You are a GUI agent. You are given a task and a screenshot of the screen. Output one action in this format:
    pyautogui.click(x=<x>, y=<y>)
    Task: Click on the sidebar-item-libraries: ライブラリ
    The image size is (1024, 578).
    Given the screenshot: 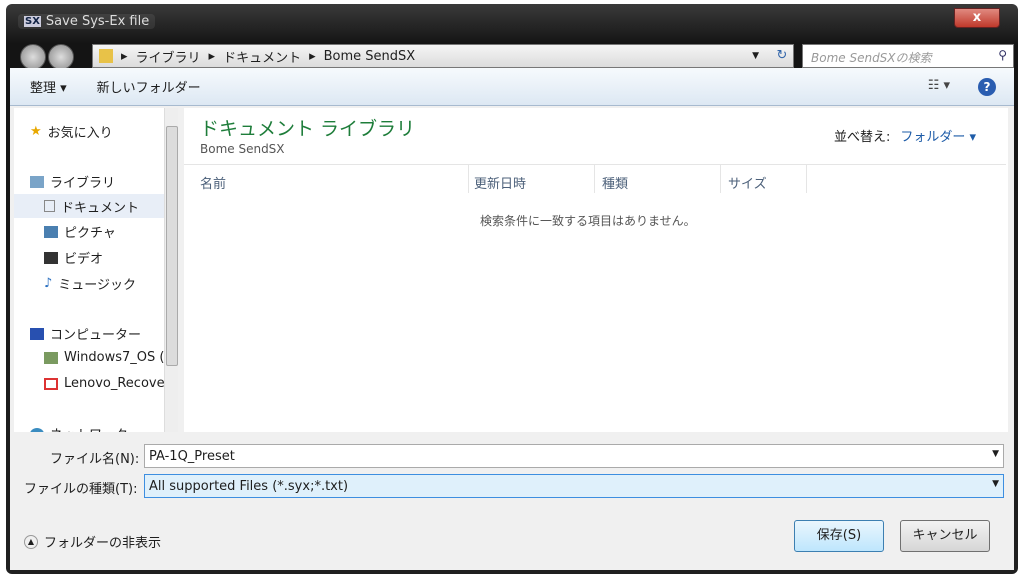 What is the action you would take?
    pyautogui.click(x=72, y=181)
    